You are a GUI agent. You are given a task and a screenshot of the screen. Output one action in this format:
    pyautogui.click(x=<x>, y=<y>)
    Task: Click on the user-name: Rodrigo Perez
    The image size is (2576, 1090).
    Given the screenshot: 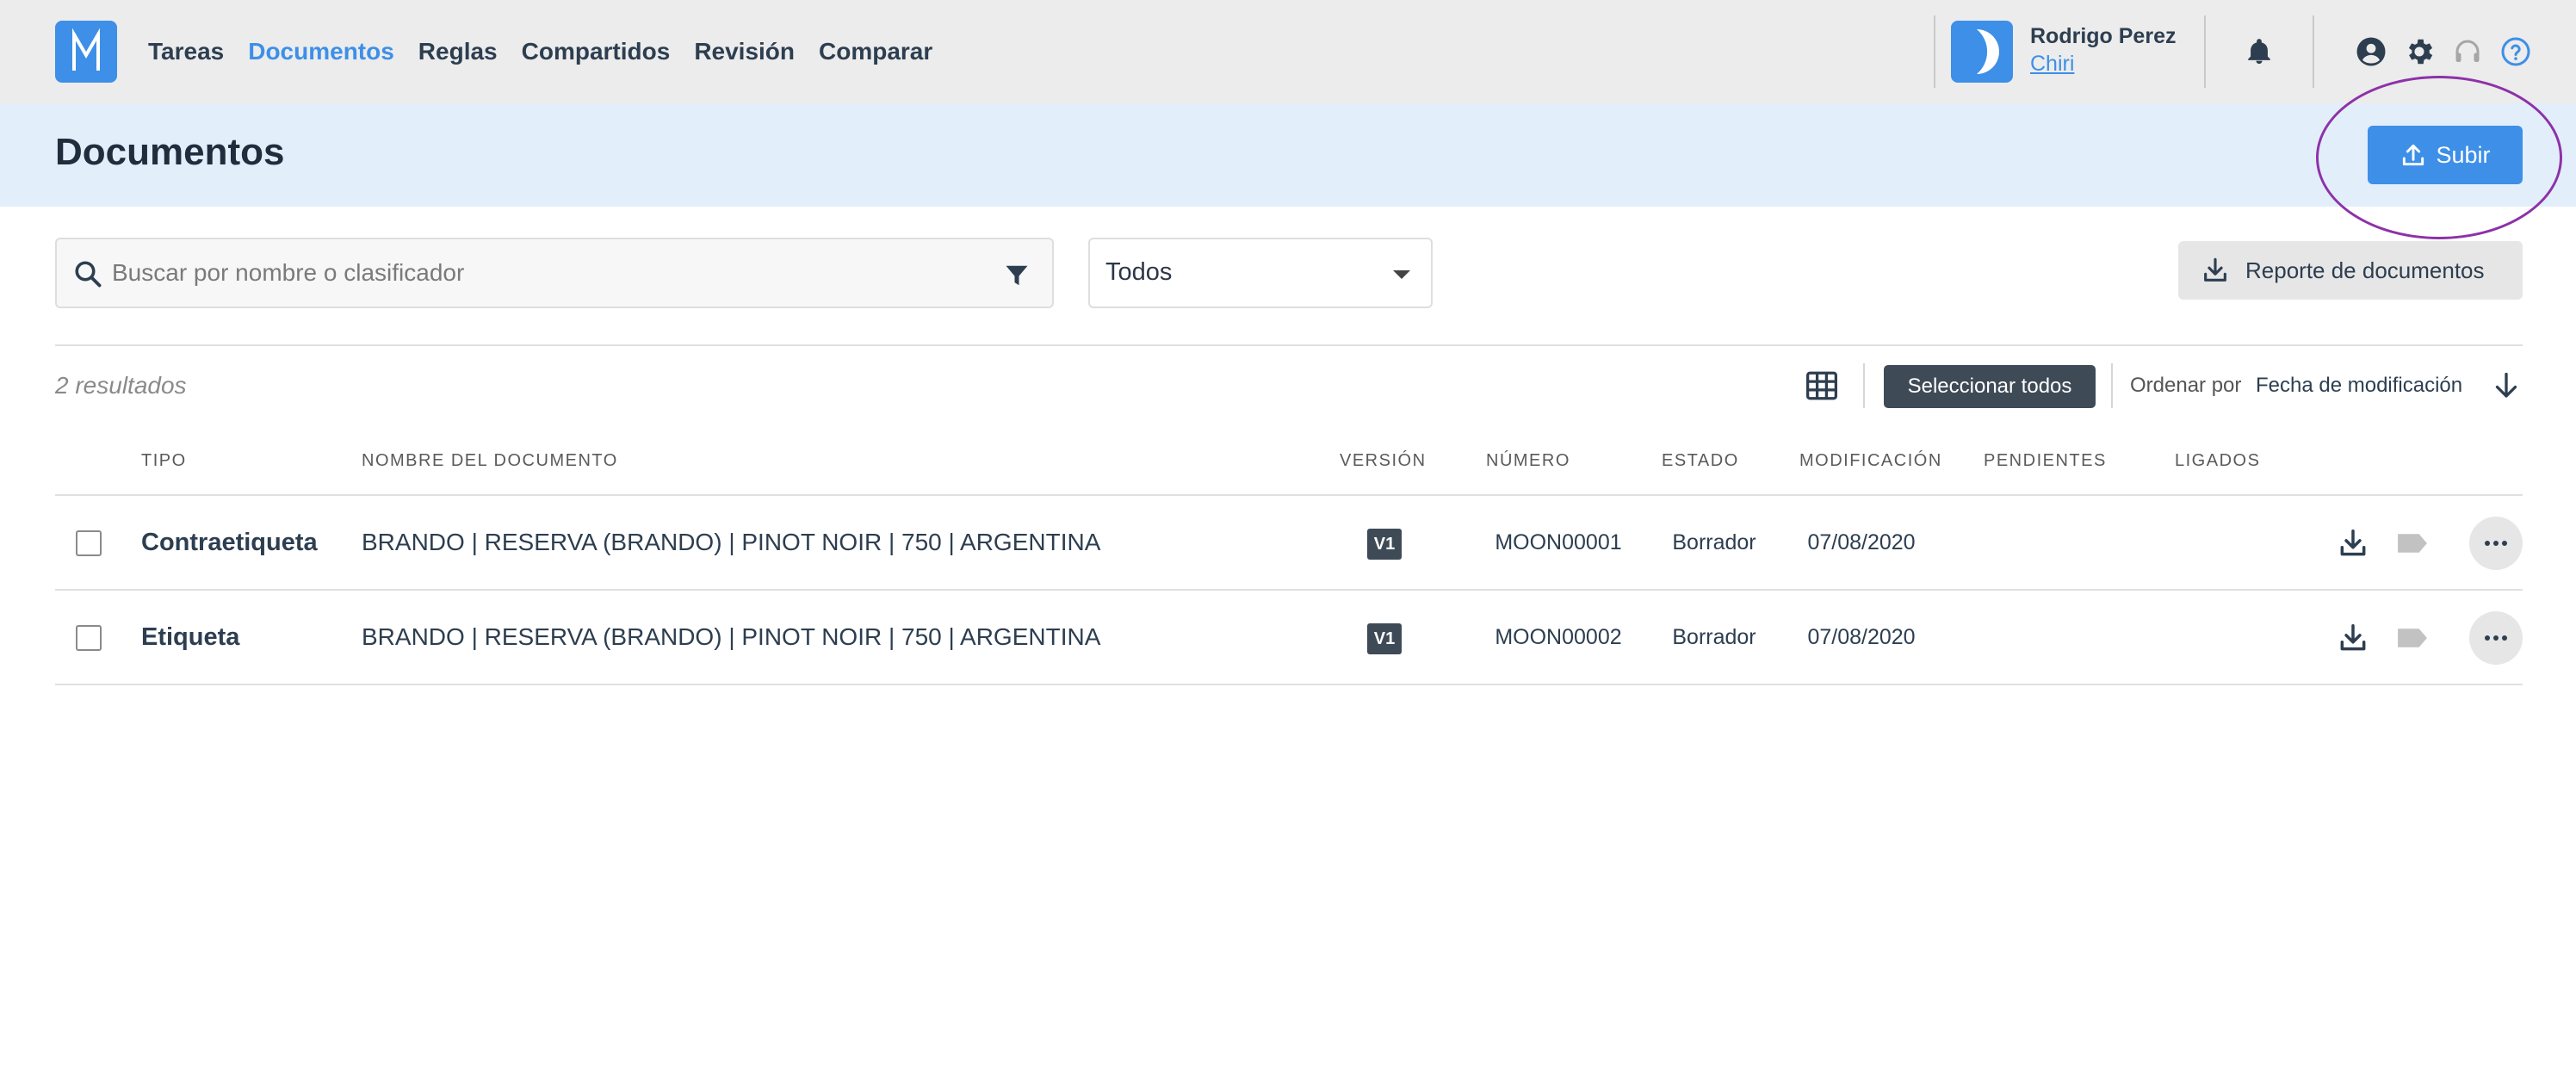 What is the action you would take?
    pyautogui.click(x=2103, y=36)
    